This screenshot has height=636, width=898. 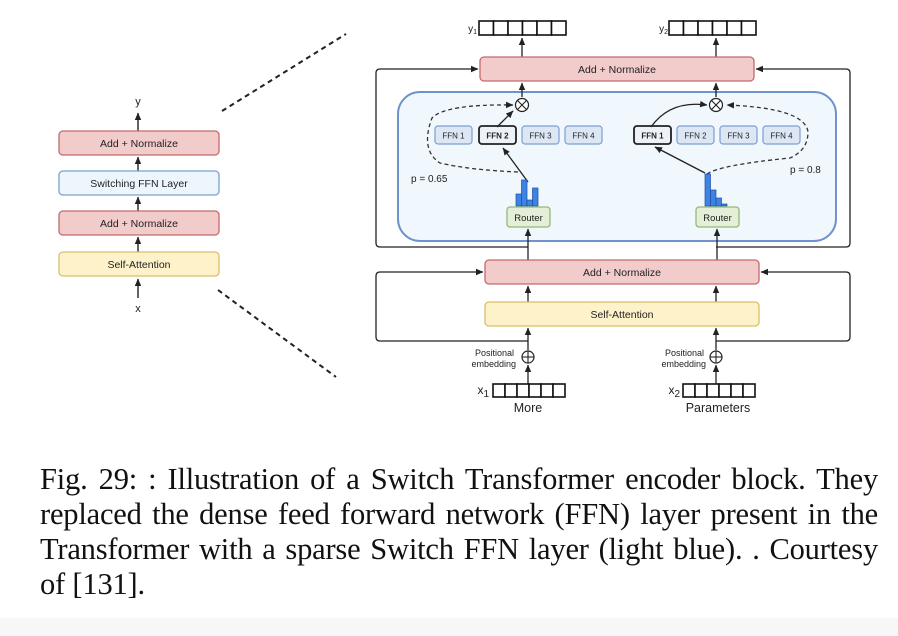 I want to click on expert-2-4: FFN 4, so click(x=781, y=135).